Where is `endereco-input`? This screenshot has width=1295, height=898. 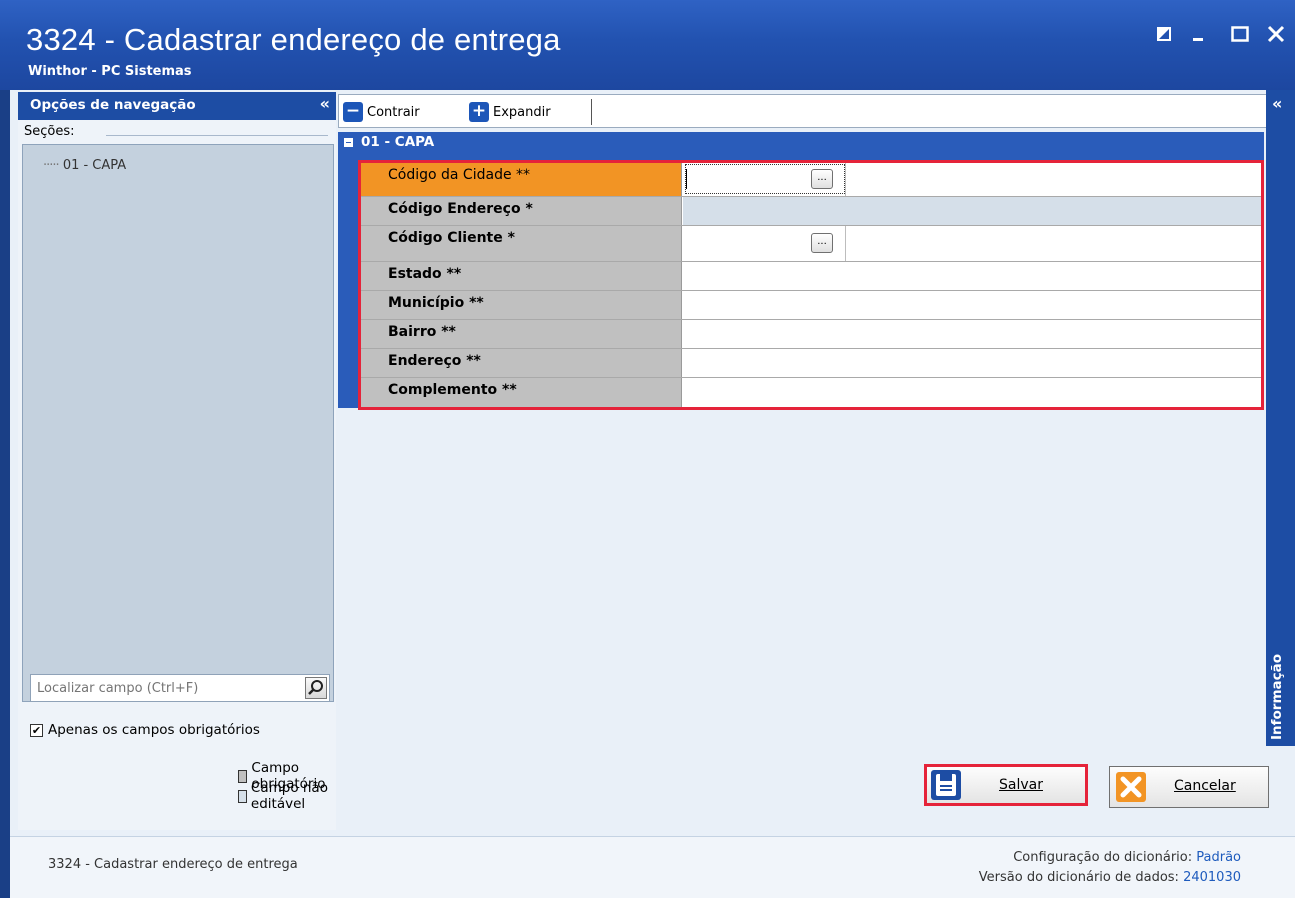
endereco-input is located at coordinates (972, 363).